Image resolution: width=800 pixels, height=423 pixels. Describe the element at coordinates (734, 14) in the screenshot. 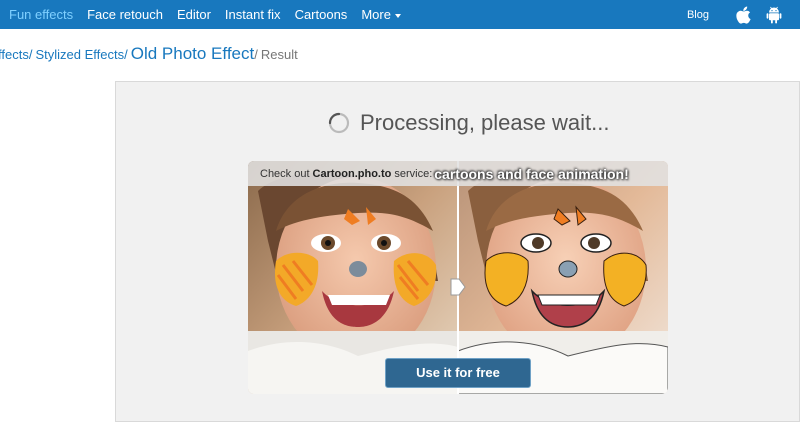

I see `right-nav: Blog` at that location.